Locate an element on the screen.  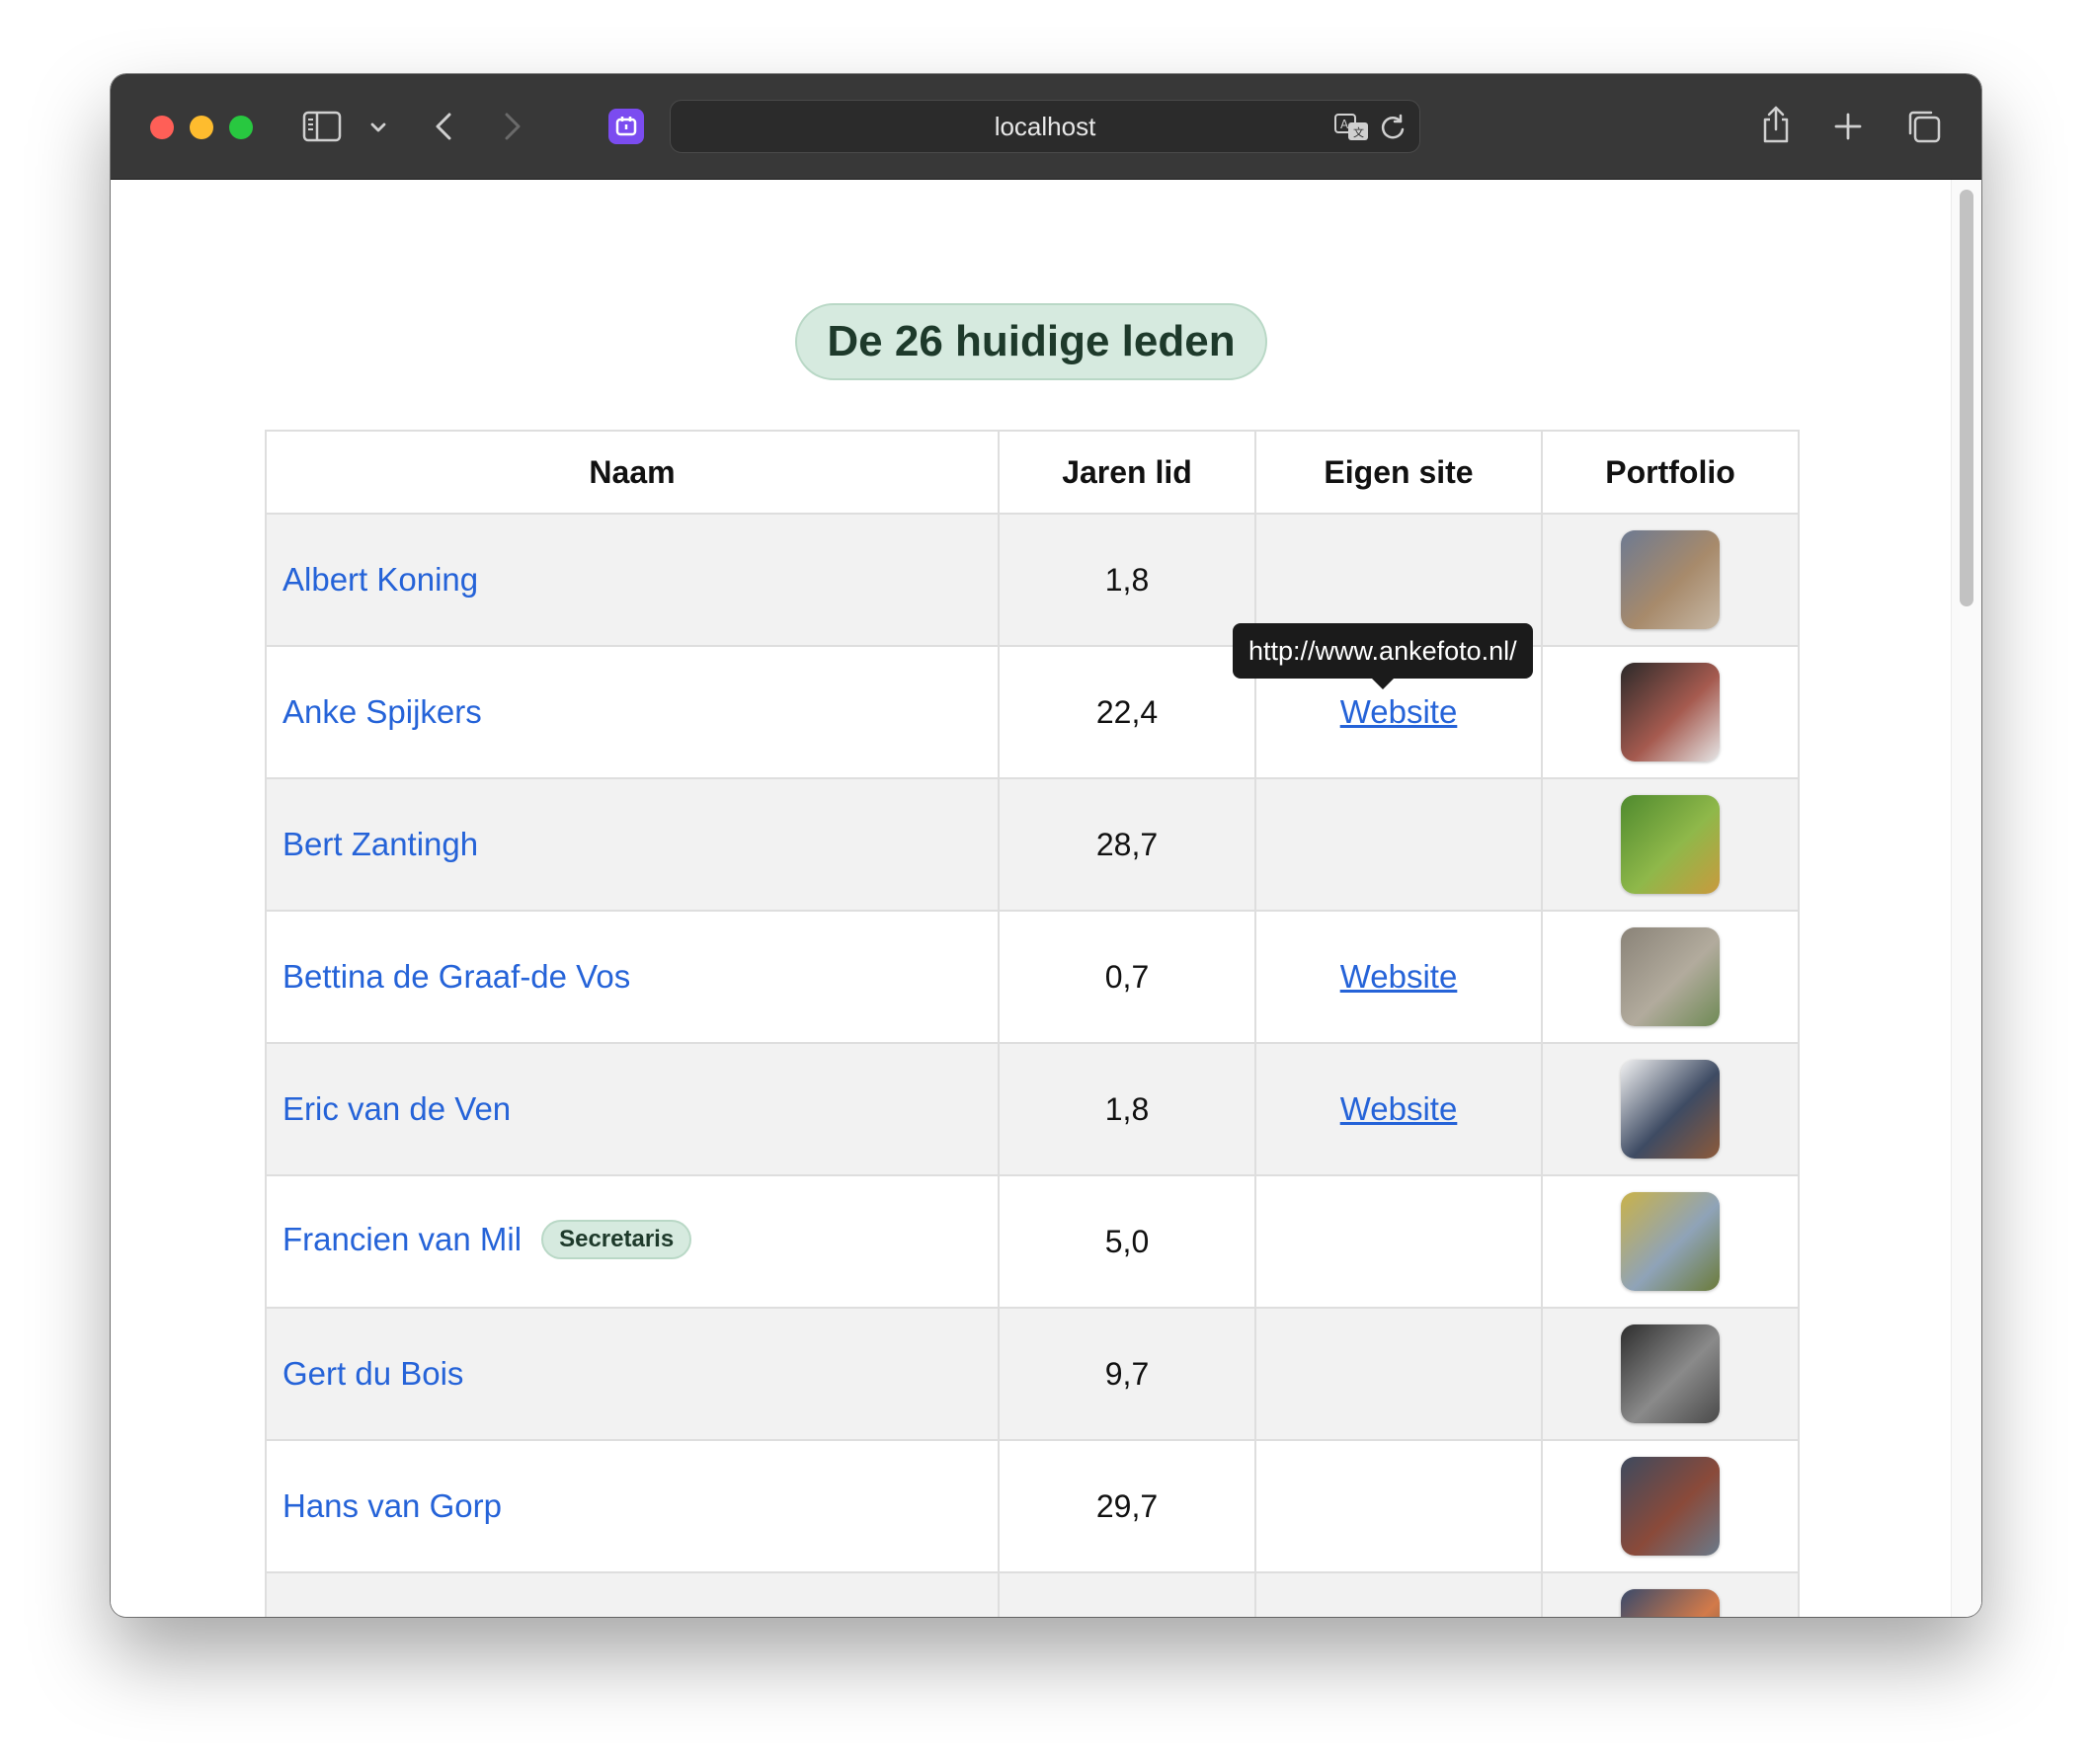
member-name-link: Bert Zantingh is located at coordinates (380, 844).